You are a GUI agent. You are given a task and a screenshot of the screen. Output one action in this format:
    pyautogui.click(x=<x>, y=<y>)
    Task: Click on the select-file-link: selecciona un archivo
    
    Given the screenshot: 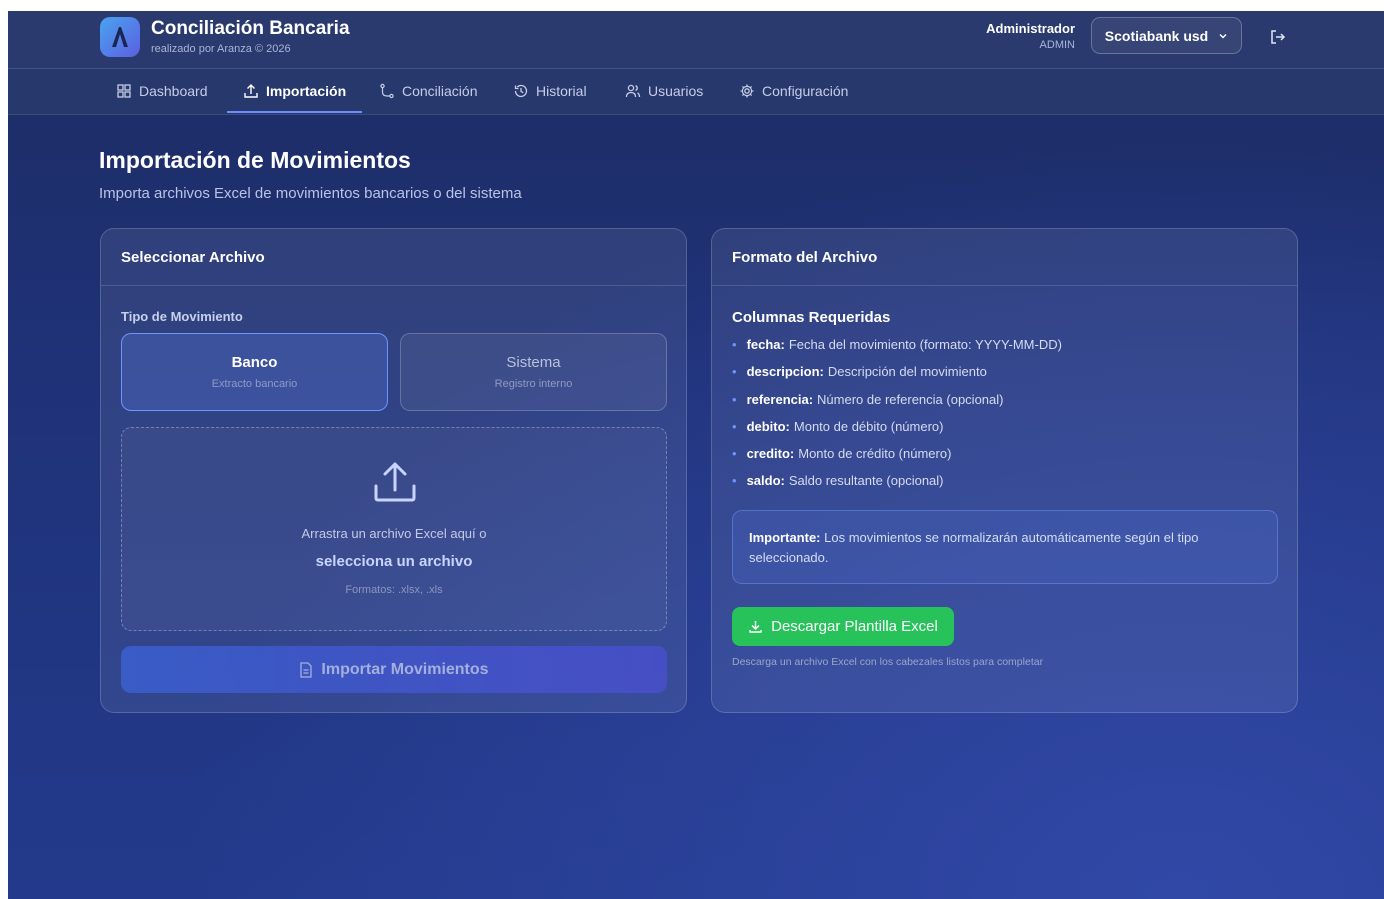 What is the action you would take?
    pyautogui.click(x=394, y=561)
    